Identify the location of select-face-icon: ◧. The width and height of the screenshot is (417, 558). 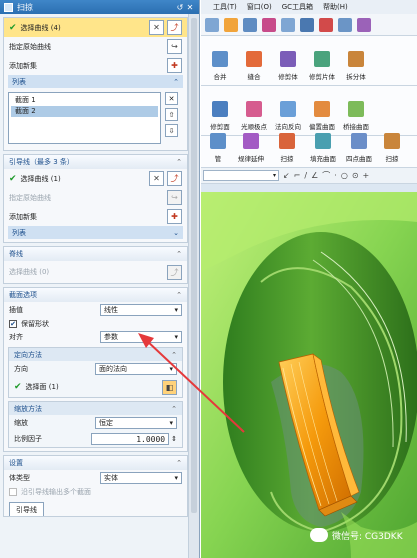
(169, 387).